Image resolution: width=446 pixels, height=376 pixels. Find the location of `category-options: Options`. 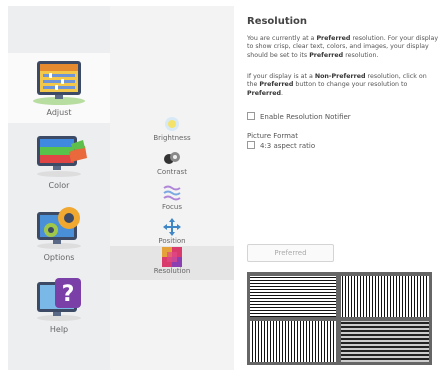

category-options: Options is located at coordinates (59, 233).